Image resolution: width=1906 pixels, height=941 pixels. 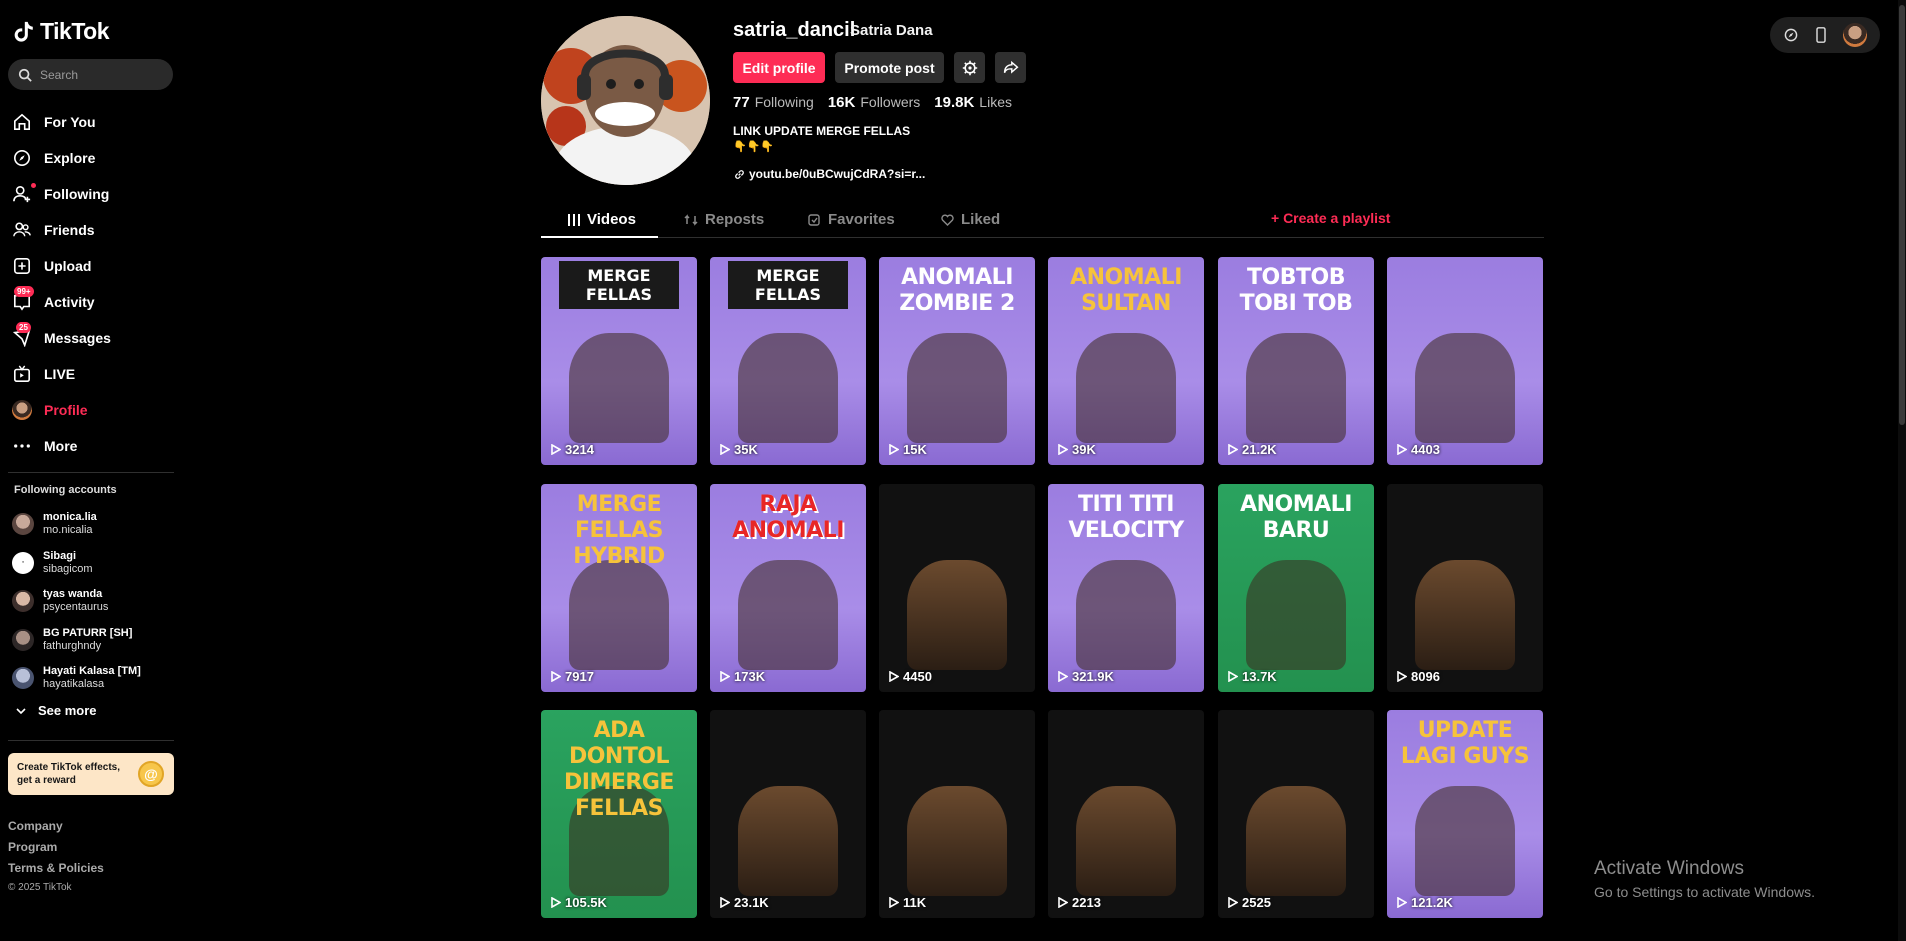 I want to click on video-card: 4403, so click(x=1465, y=361).